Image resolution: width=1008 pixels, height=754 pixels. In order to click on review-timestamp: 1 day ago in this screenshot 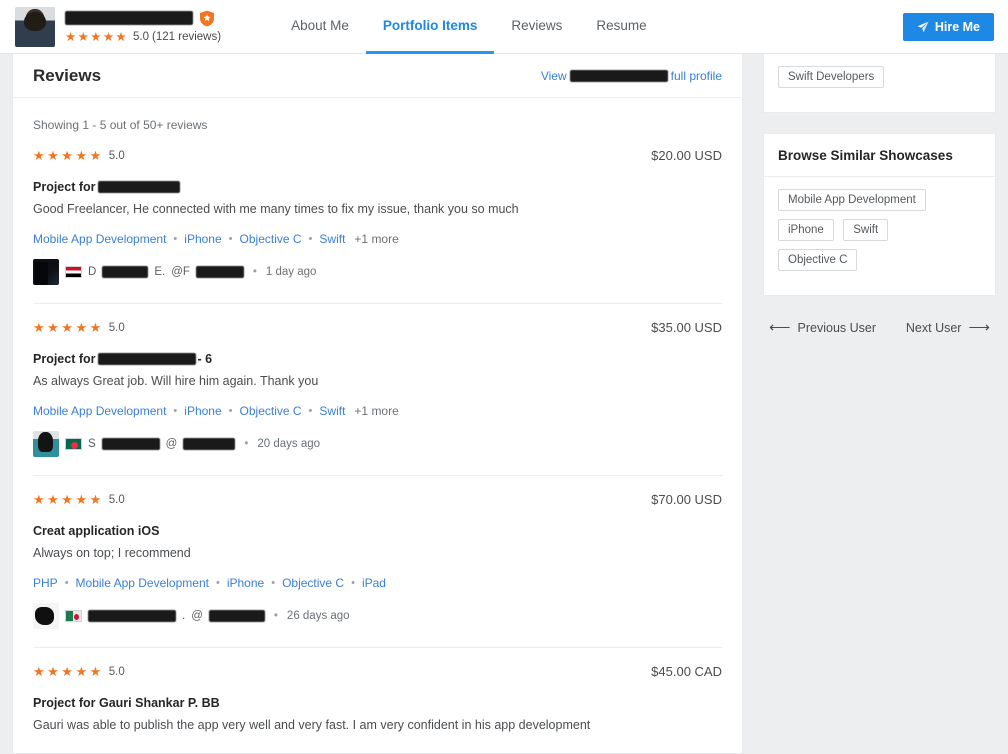, I will do `click(291, 272)`.